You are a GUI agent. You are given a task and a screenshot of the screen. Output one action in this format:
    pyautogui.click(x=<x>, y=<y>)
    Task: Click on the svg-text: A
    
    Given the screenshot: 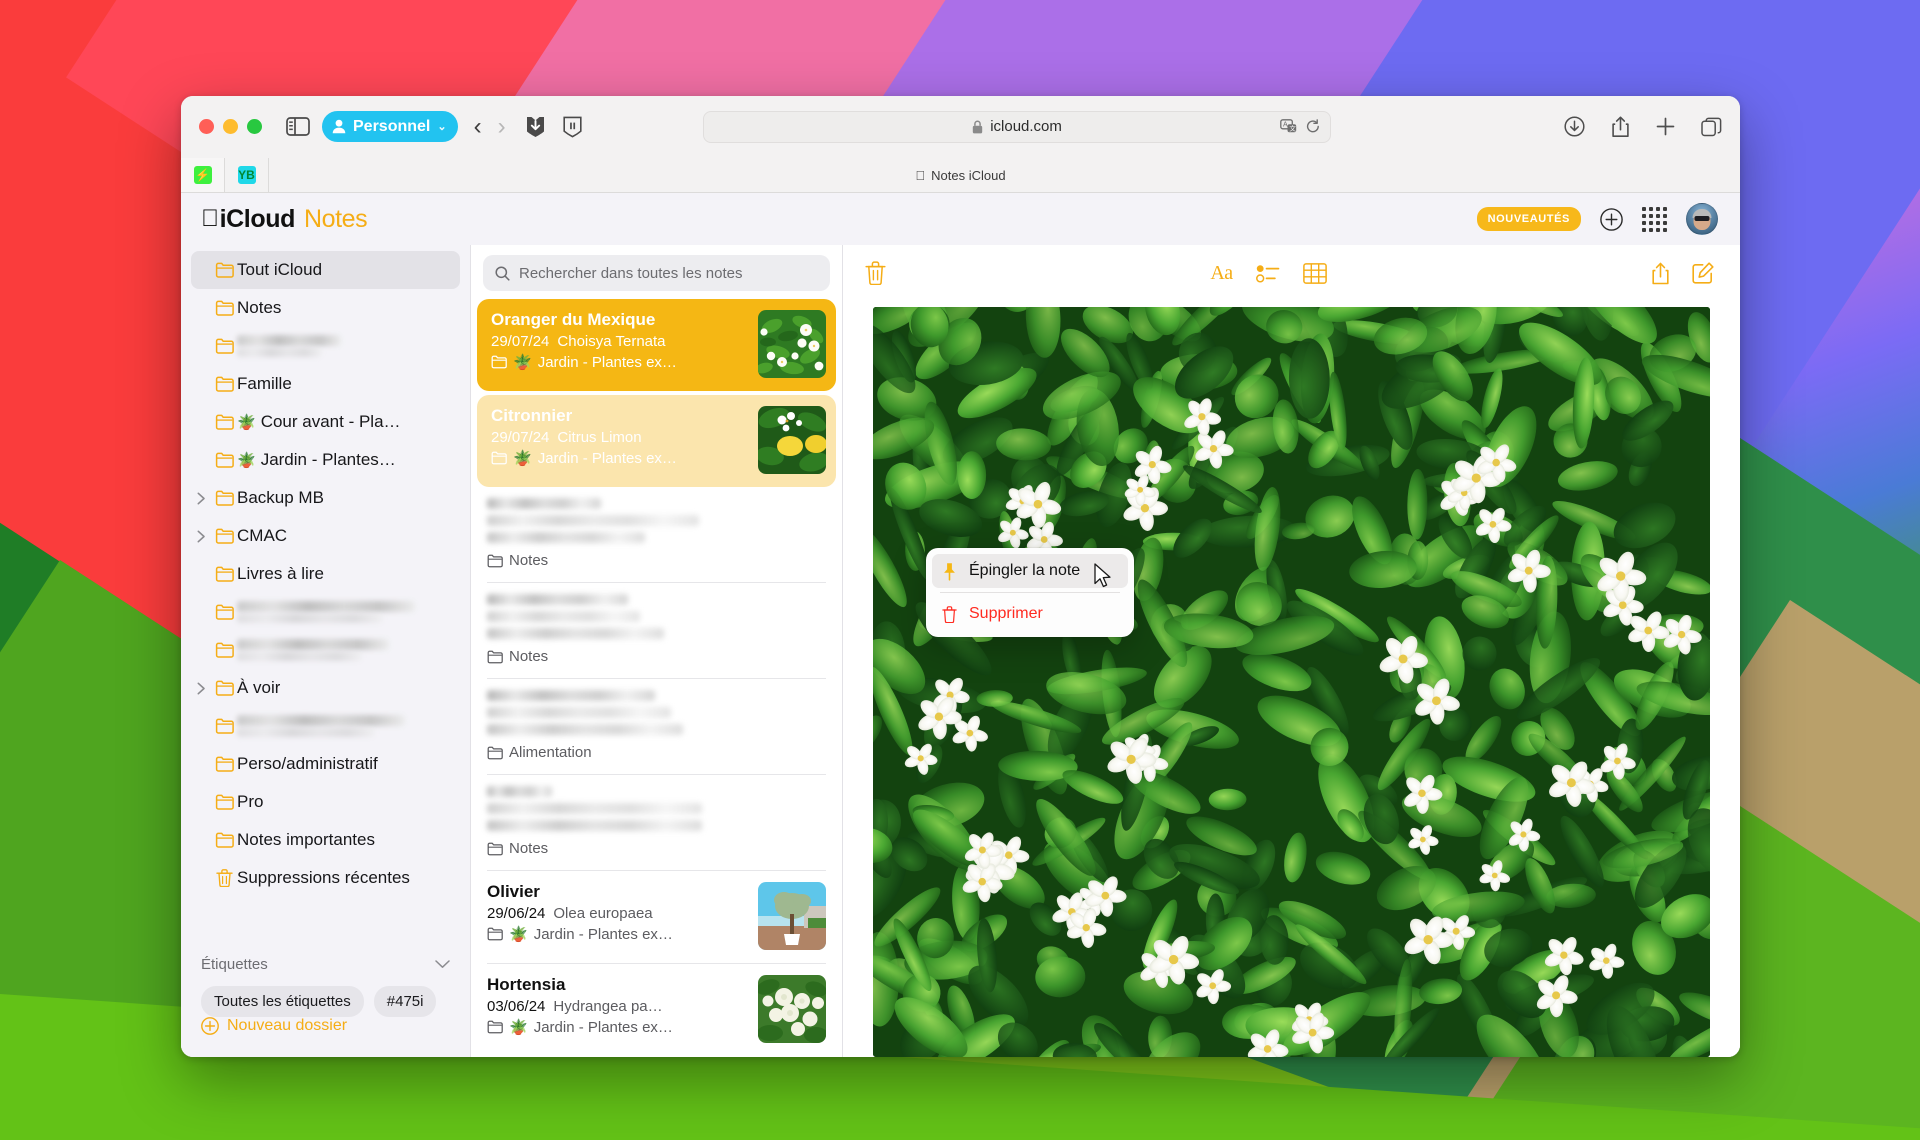 What is the action you would take?
    pyautogui.click(x=1285, y=125)
    